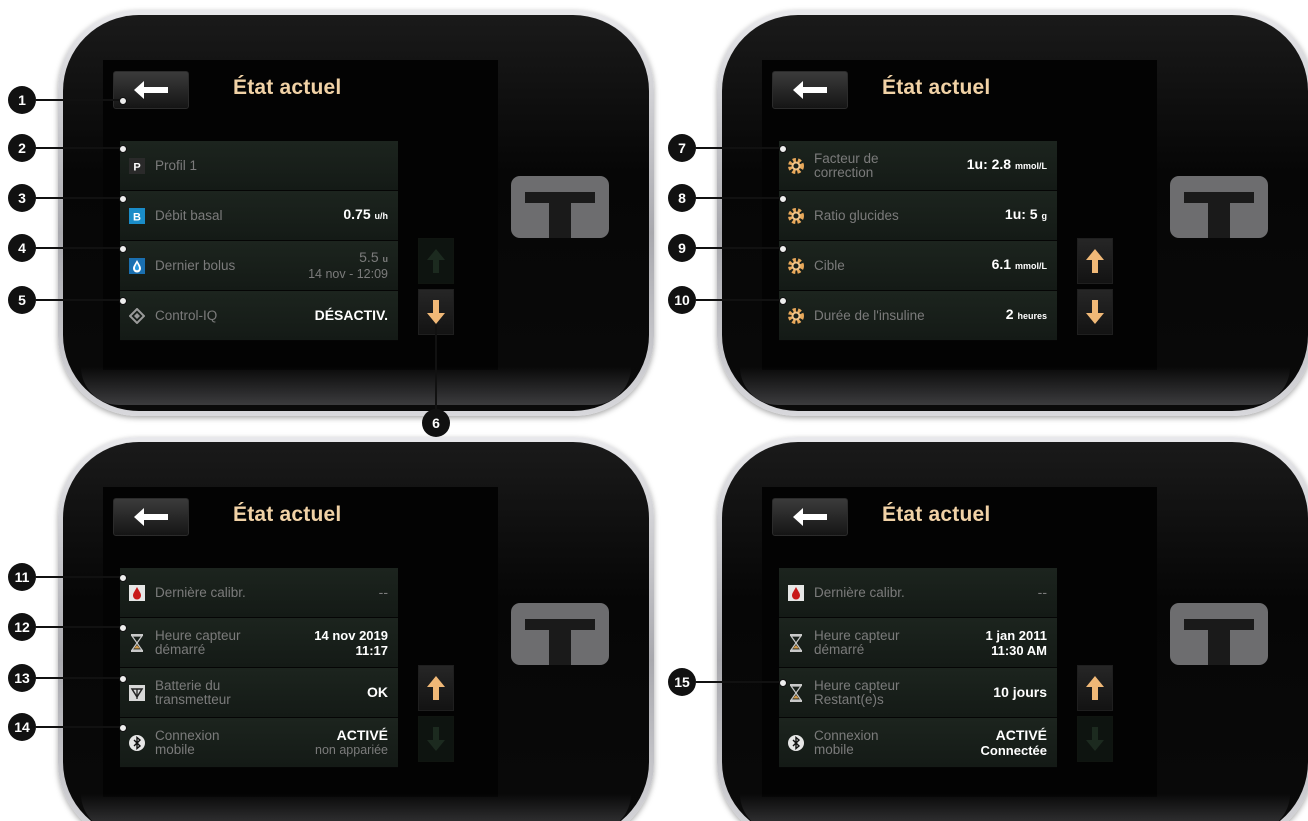  Describe the element at coordinates (918, 643) in the screenshot. I see `status-row-sensor-start: Heure capteur démarré 1 jan 2011 11:30 AM` at that location.